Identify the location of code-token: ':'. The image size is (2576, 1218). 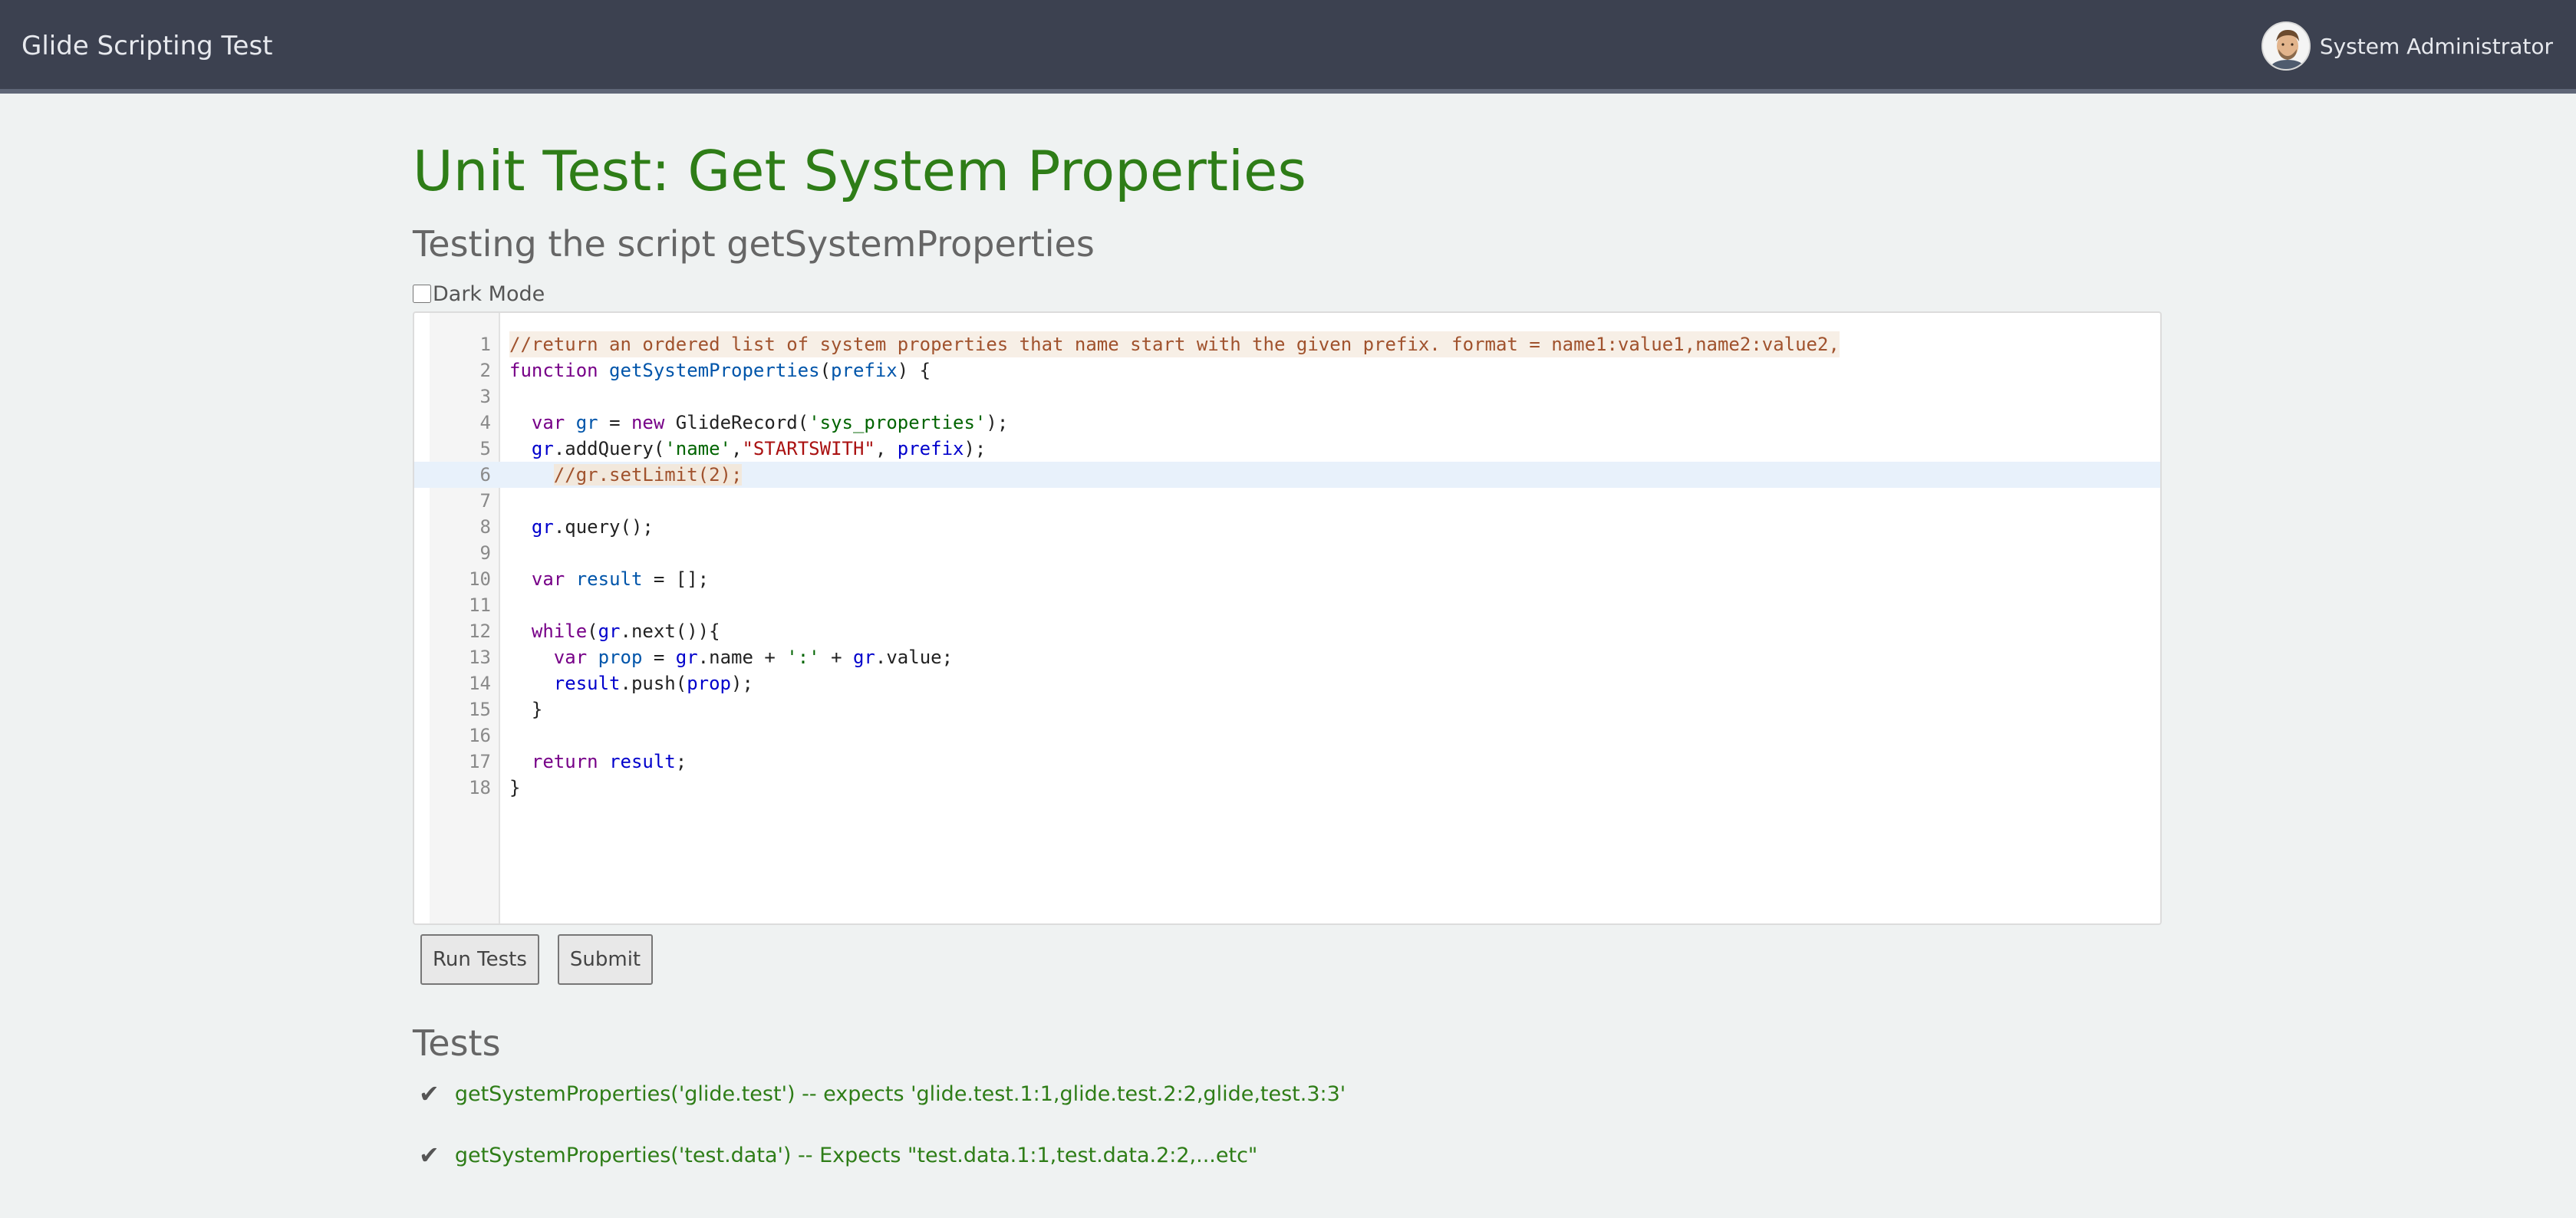
(803, 657).